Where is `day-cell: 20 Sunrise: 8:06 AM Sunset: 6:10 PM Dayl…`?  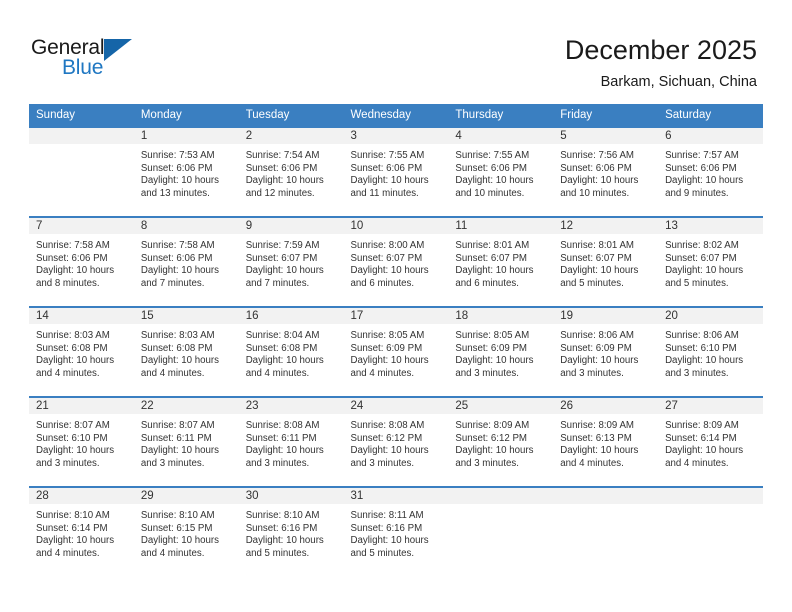 day-cell: 20 Sunrise: 8:06 AM Sunset: 6:10 PM Dayl… is located at coordinates (710, 351).